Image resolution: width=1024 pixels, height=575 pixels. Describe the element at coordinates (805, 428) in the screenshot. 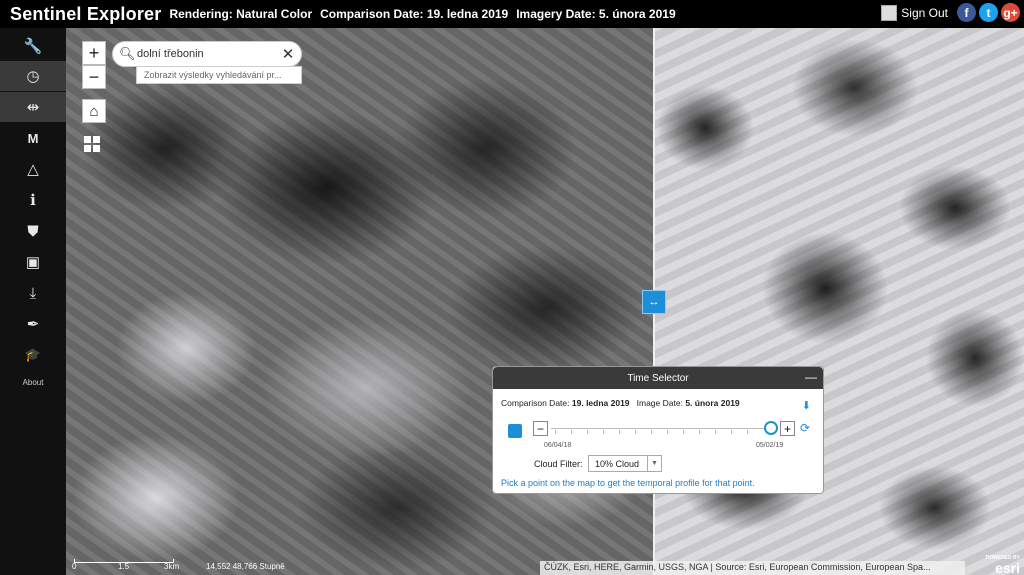

I see `refresh-icon: ⟳` at that location.